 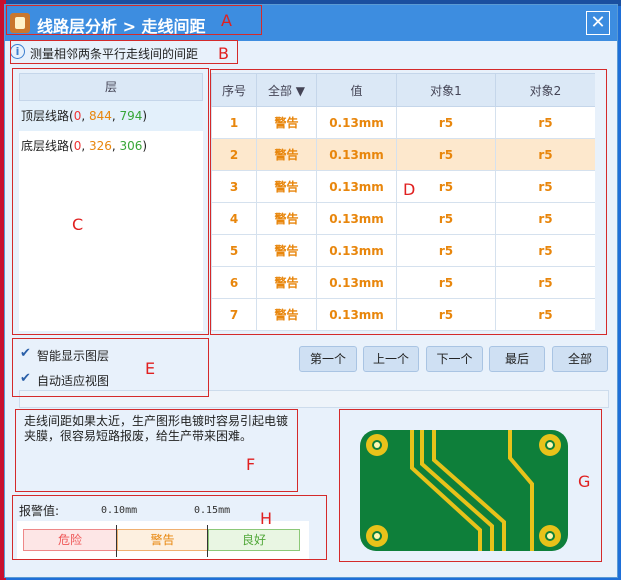 What do you see at coordinates (110, 201) in the screenshot?
I see `annotation-box-c` at bounding box center [110, 201].